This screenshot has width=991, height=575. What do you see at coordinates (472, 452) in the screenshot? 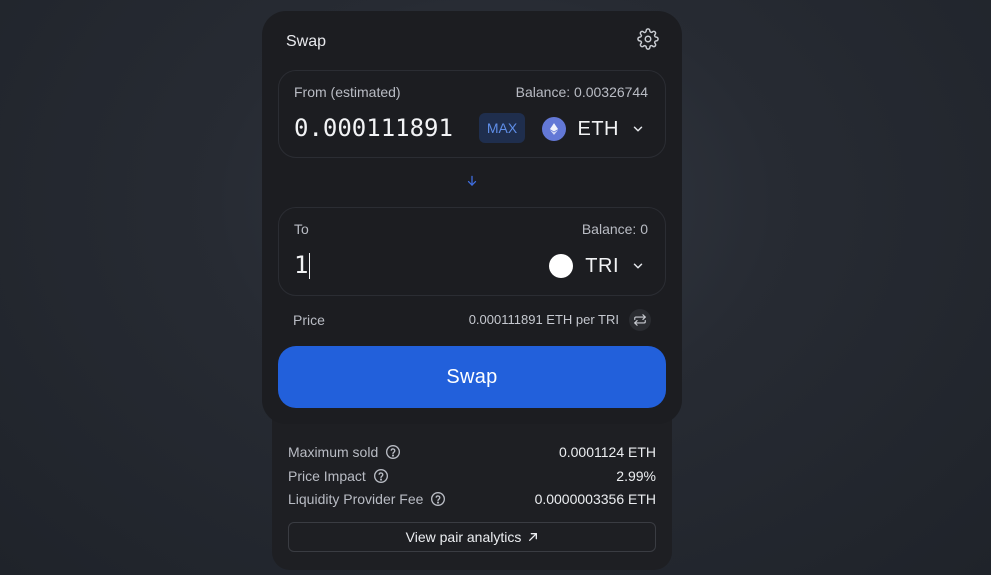
I see `detail-row-maximum-sold: Maximum sold 0.0001124 ETH` at bounding box center [472, 452].